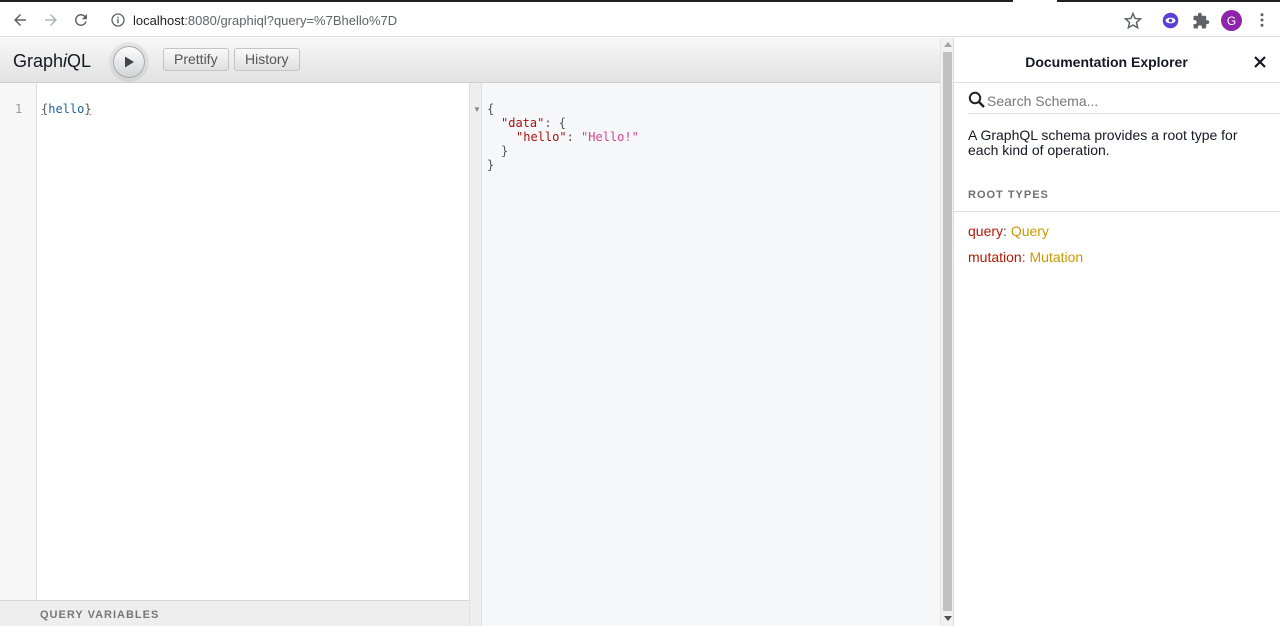  Describe the element at coordinates (986, 231) in the screenshot. I see `field-name: query` at that location.